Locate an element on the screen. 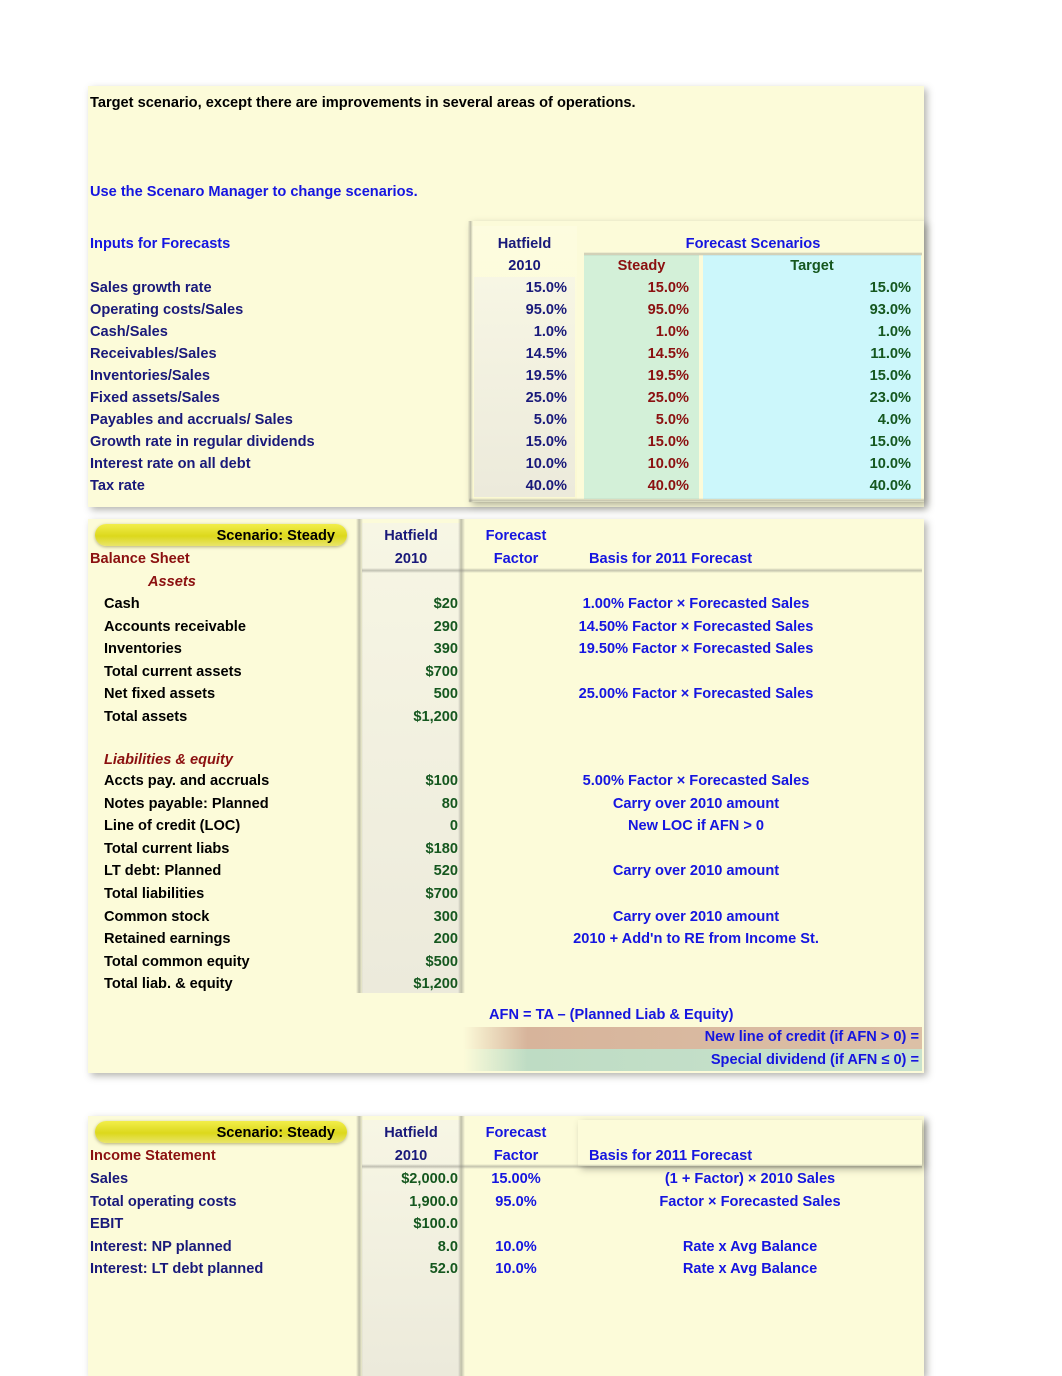 Image resolution: width=1062 pixels, height=1376 pixels. inputs-cell-steady: 10.0% is located at coordinates (631, 464).